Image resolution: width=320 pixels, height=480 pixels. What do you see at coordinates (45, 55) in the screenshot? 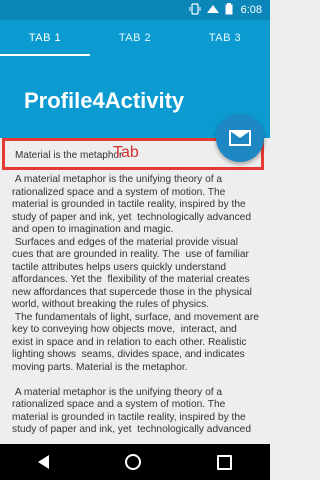
I see `tab-indicator` at bounding box center [45, 55].